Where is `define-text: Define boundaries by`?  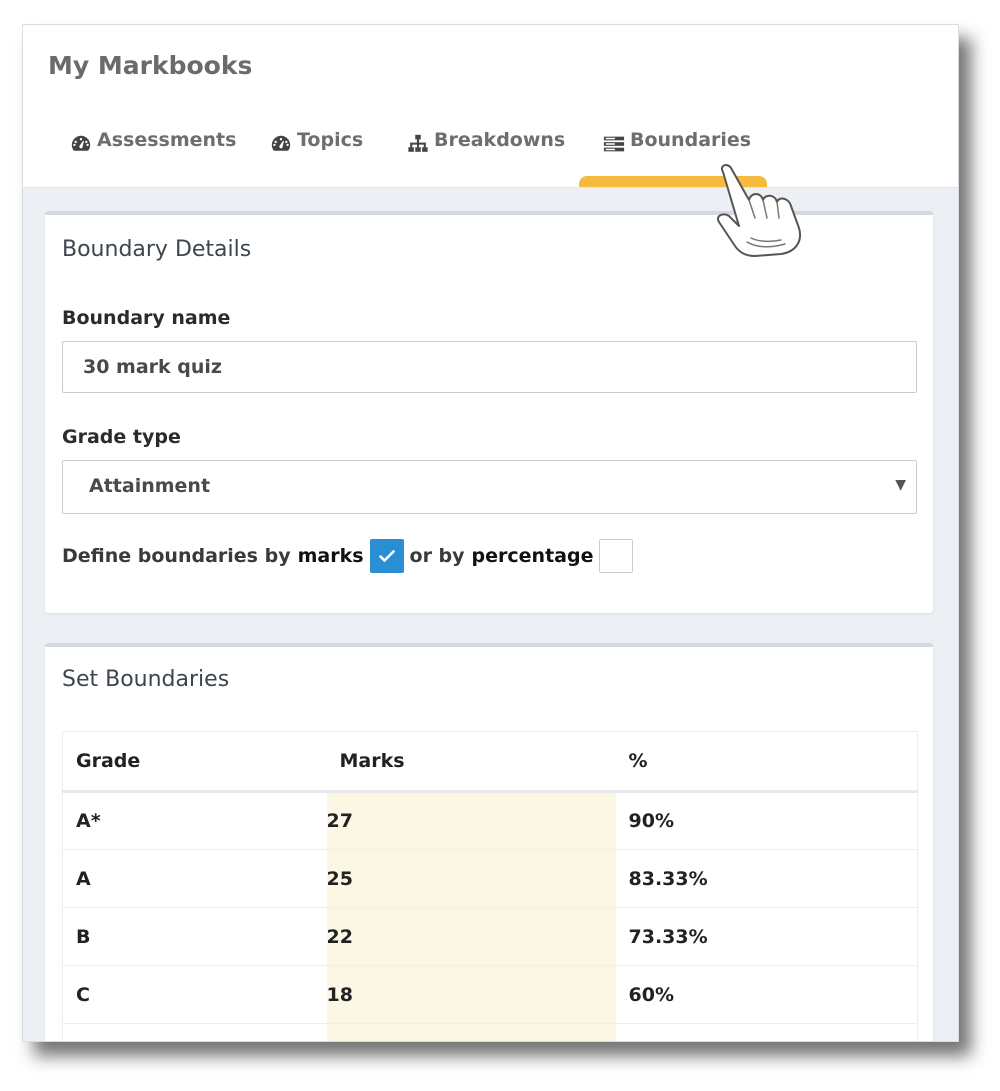
define-text: Define boundaries by is located at coordinates (176, 556).